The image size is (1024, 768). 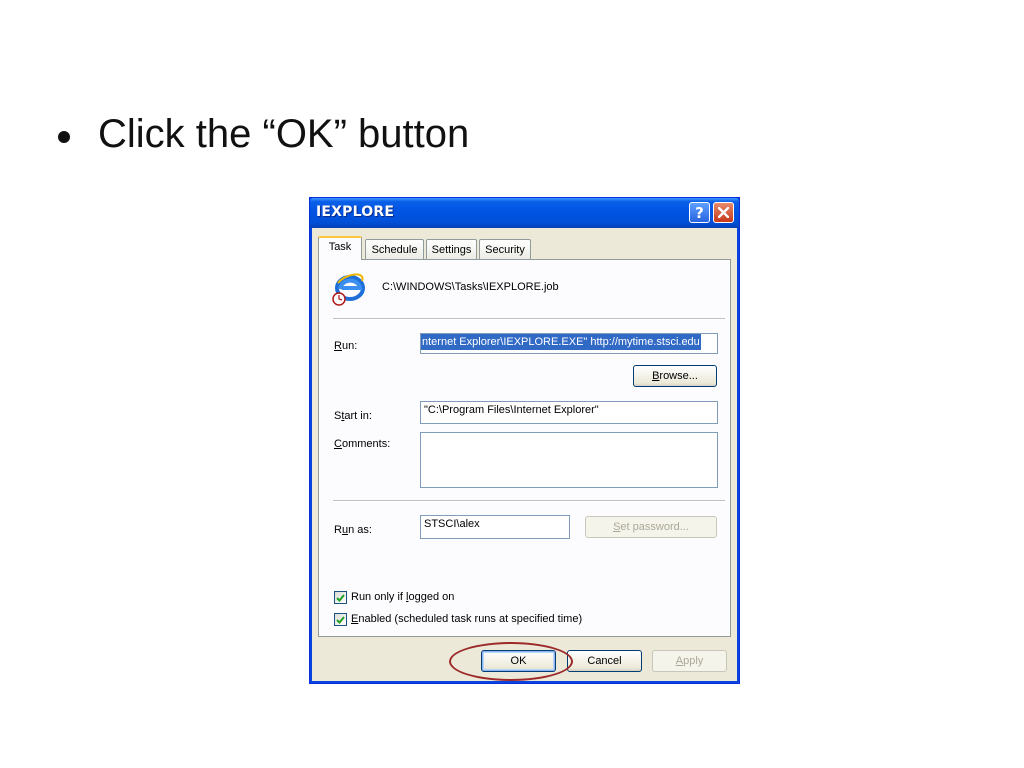 I want to click on bullet-icon, so click(x=64, y=136).